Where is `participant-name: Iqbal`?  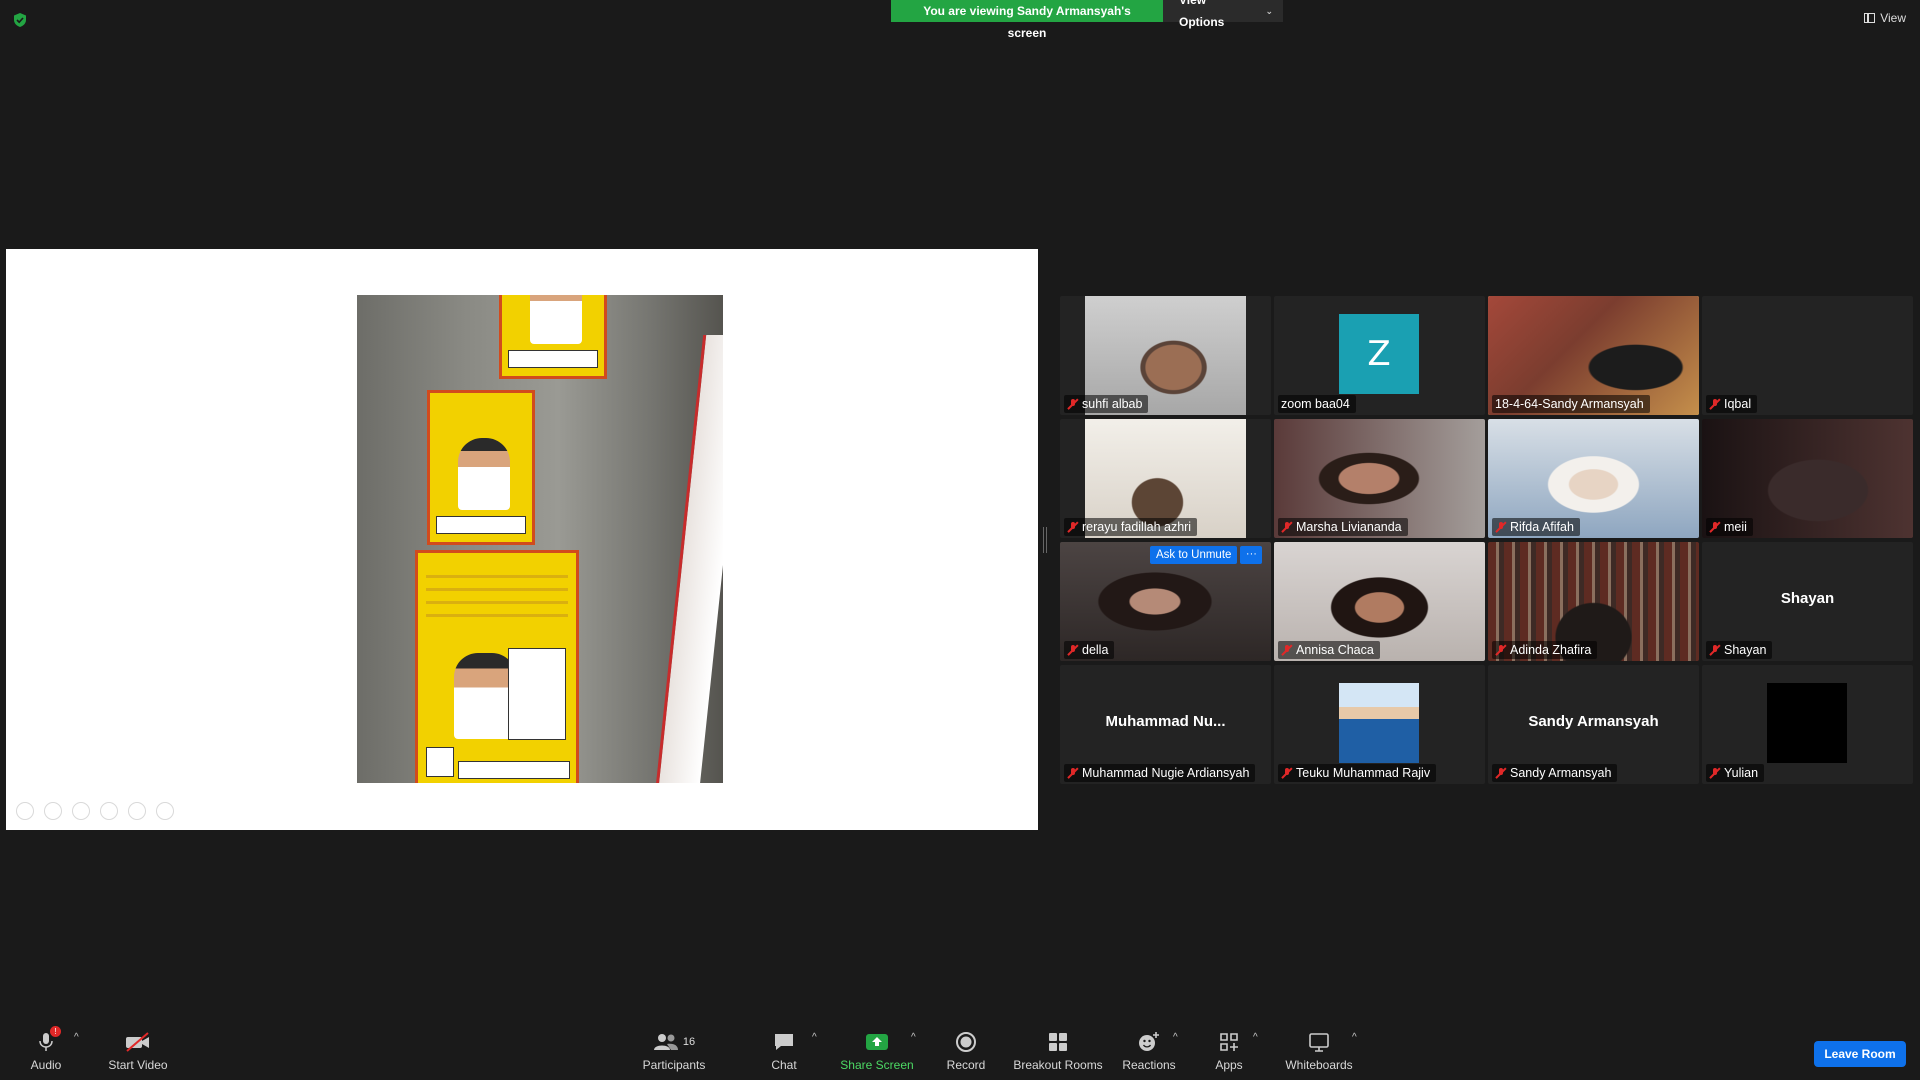 participant-name: Iqbal is located at coordinates (1738, 404).